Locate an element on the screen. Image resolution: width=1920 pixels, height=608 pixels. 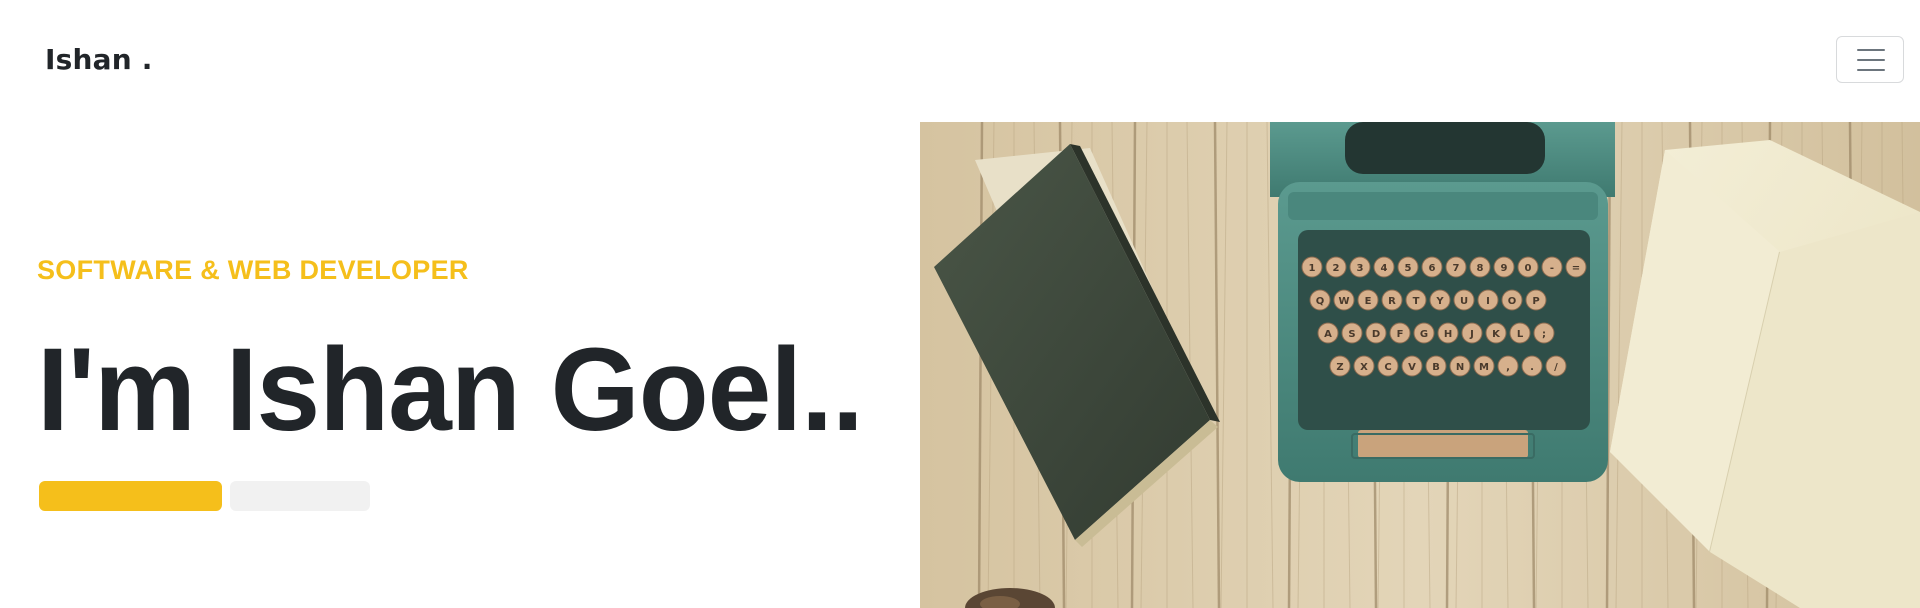
typewriter-key-label: 1 is located at coordinates (1312, 268).